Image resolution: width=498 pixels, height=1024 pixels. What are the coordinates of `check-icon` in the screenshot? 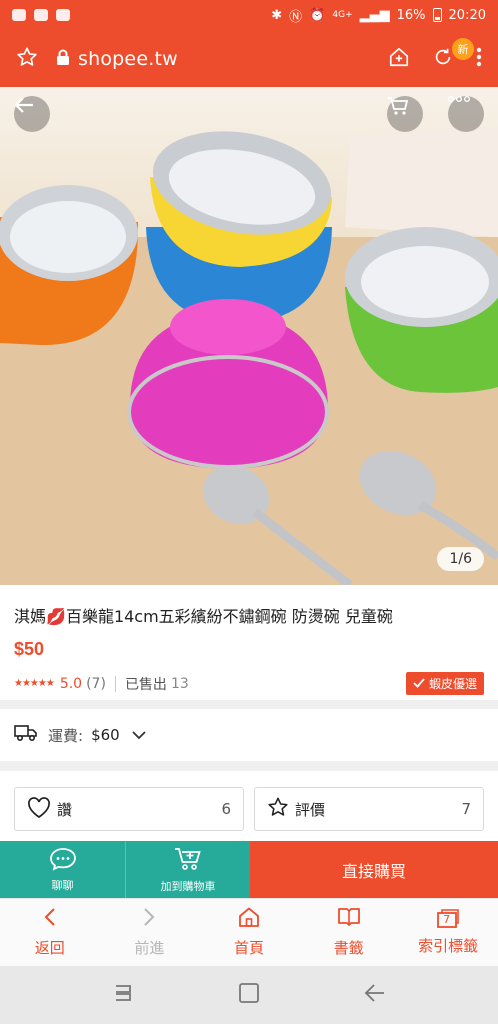 It's located at (419, 684).